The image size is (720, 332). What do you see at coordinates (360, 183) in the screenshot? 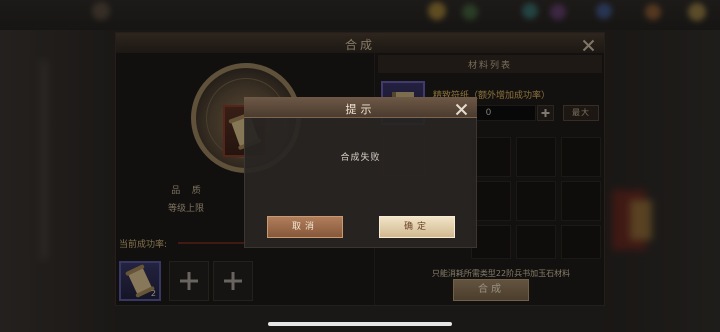
I see `dialog-body: 合成失败 取消 确定` at bounding box center [360, 183].